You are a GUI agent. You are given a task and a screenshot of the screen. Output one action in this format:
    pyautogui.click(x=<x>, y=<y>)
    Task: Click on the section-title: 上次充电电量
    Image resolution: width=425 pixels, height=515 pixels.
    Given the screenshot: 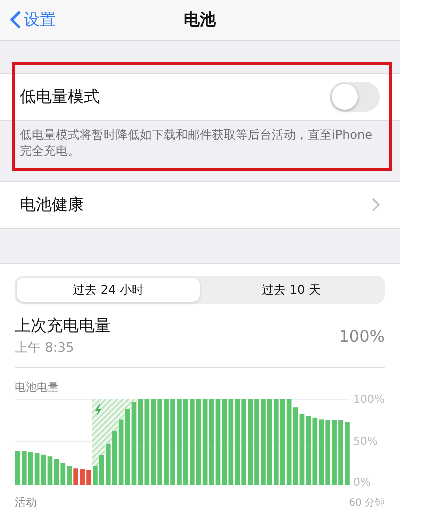 What is the action you would take?
    pyautogui.click(x=63, y=327)
    